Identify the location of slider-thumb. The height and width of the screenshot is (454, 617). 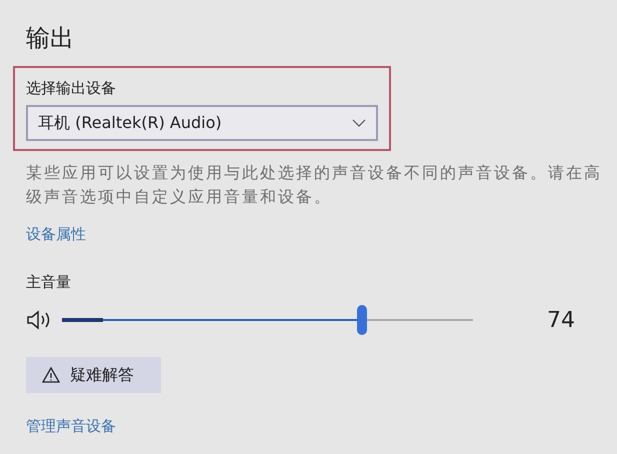
(362, 320).